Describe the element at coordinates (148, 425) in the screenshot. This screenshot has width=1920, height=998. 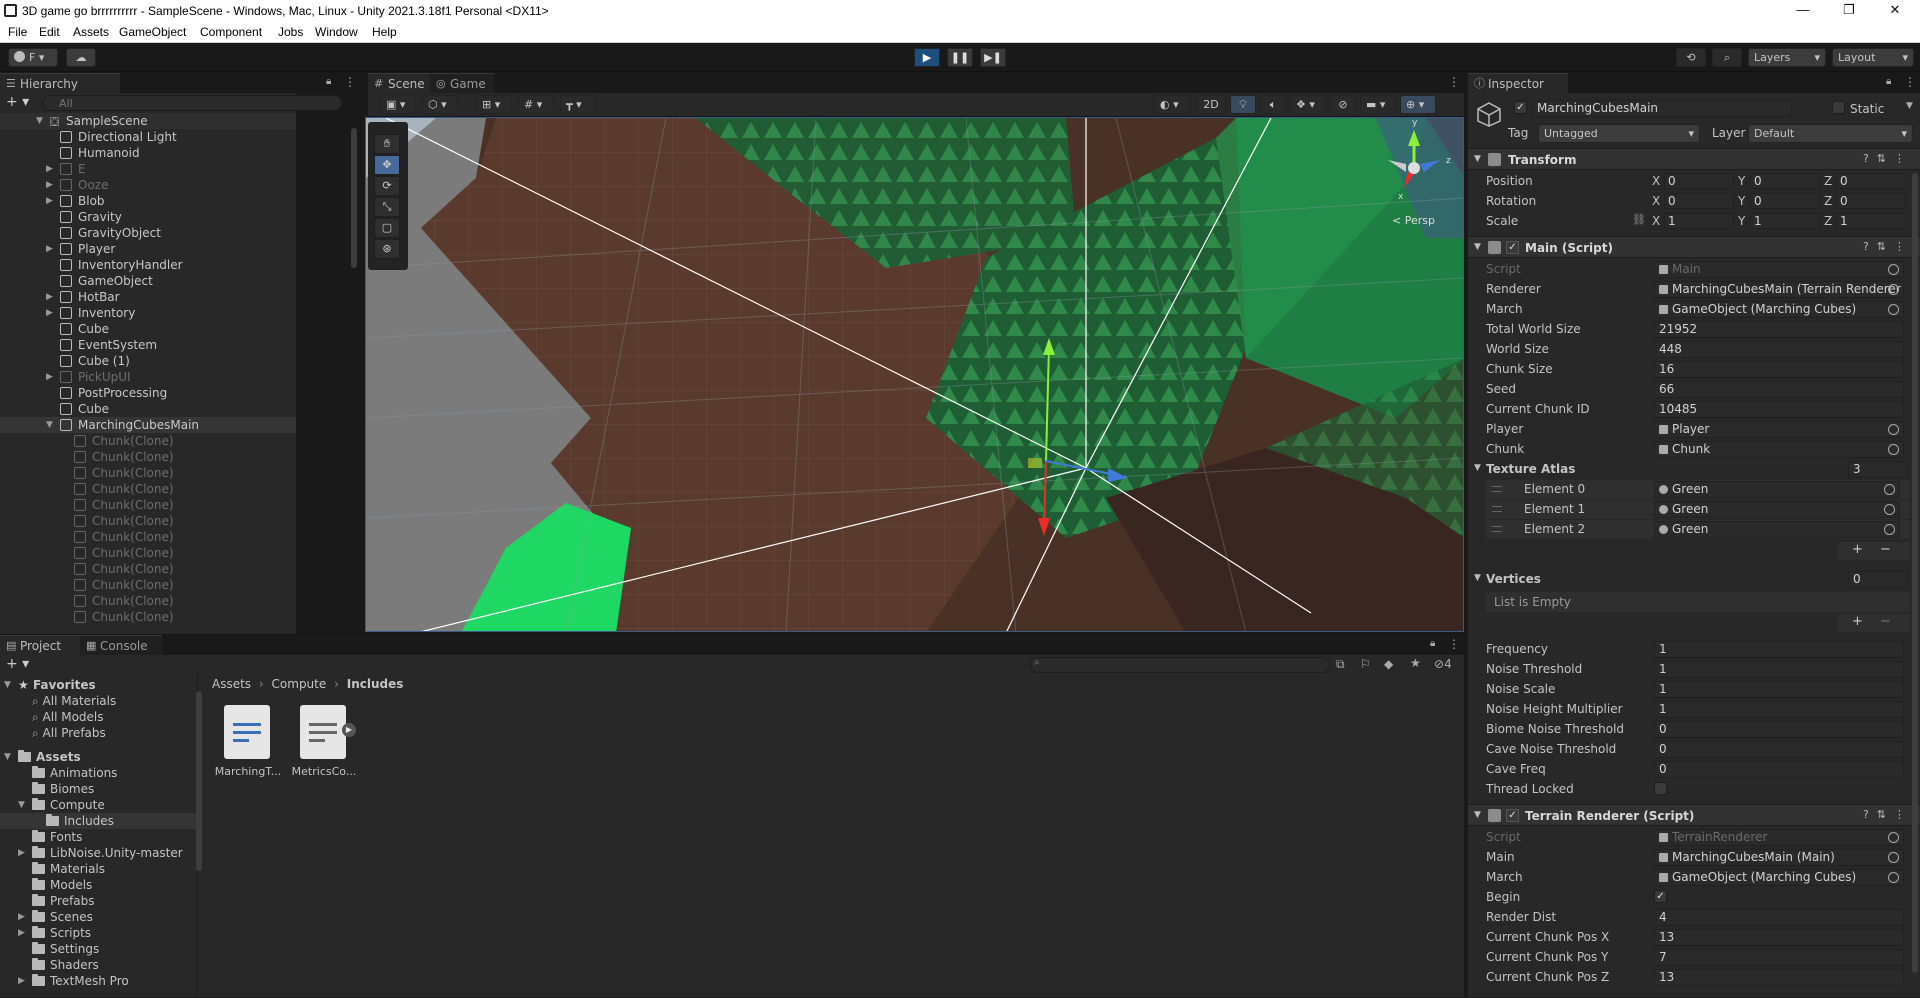
I see `hierarchy-item: ▼ MarchingCubesMain` at that location.